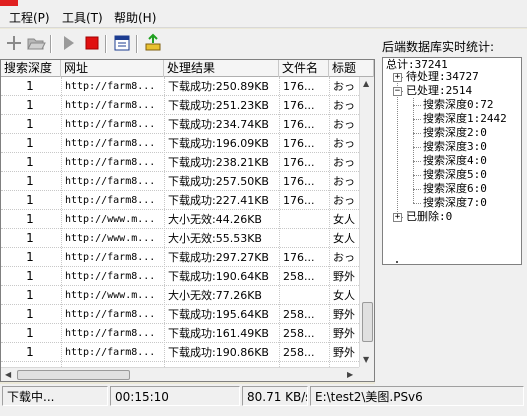 The image size is (527, 416). Describe the element at coordinates (218, 333) in the screenshot. I see `cell-result: 下载成功:161.49KB` at that location.